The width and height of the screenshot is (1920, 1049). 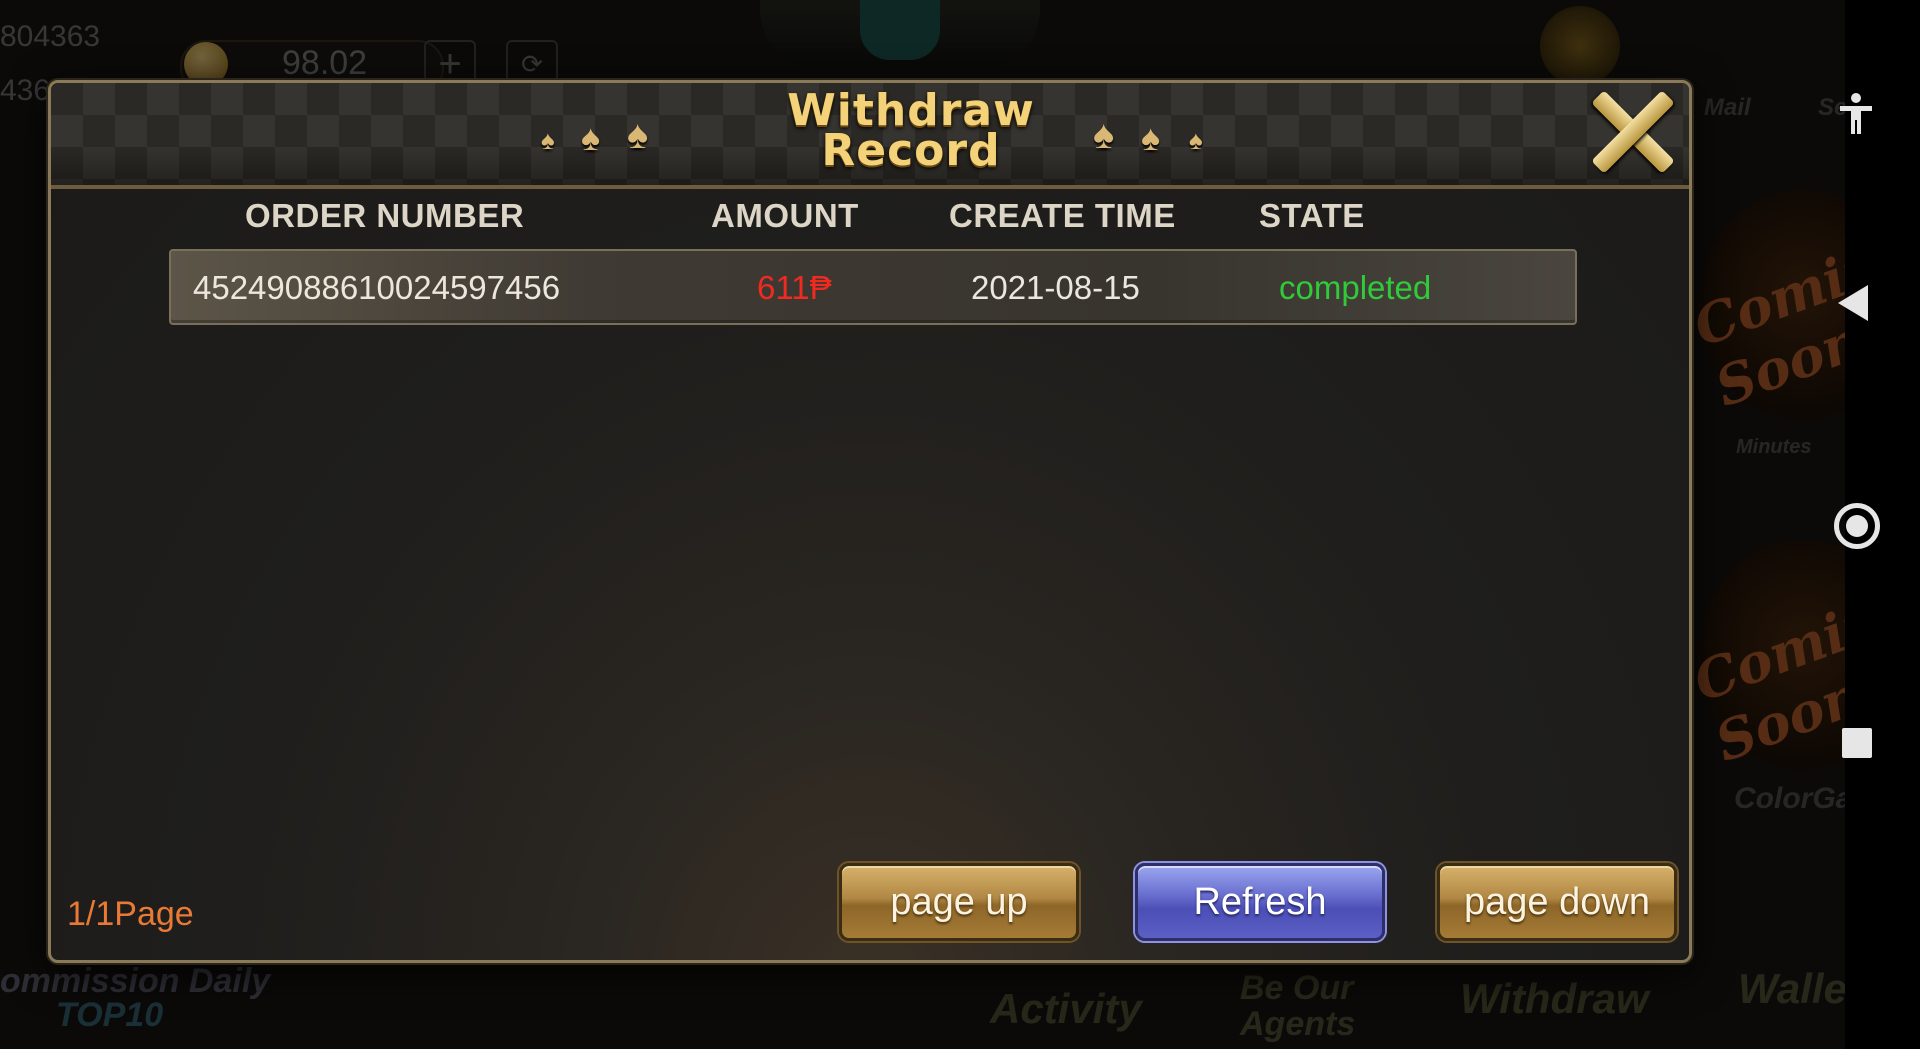 I want to click on home-icon, so click(x=1857, y=526).